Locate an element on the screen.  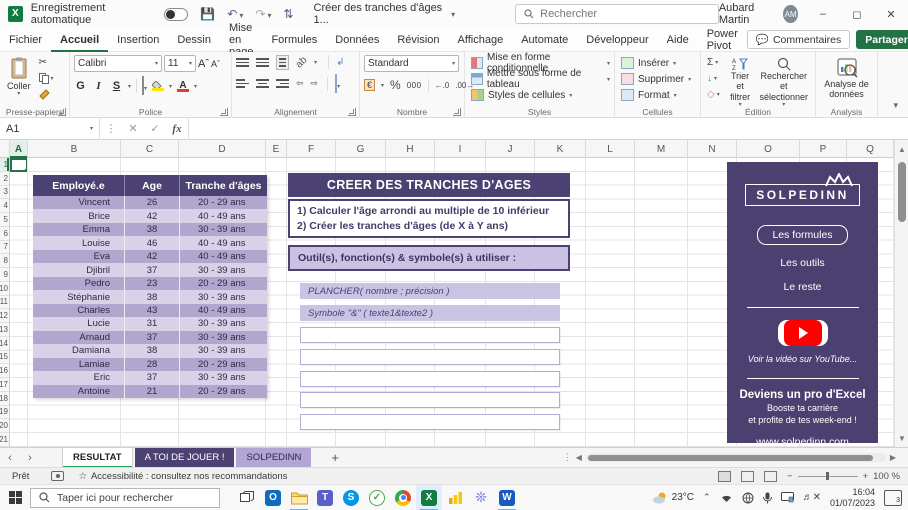
website-link: www.solpedinn.com is located at coordinates (802, 442).